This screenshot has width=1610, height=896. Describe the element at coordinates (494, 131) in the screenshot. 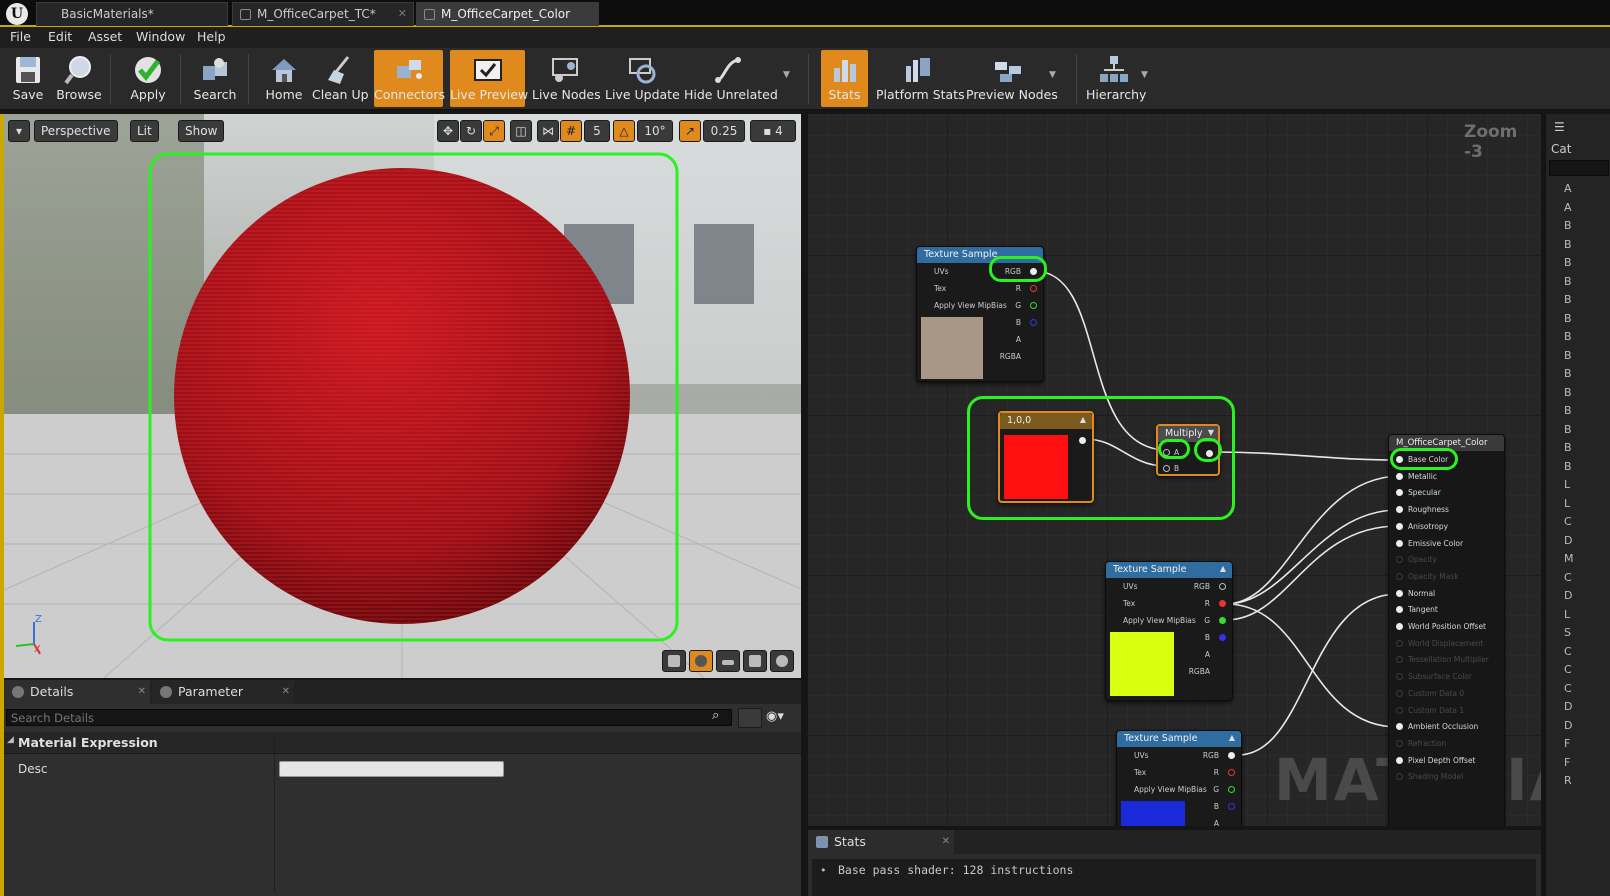

I see `scale-tool-icon: ⤢` at that location.